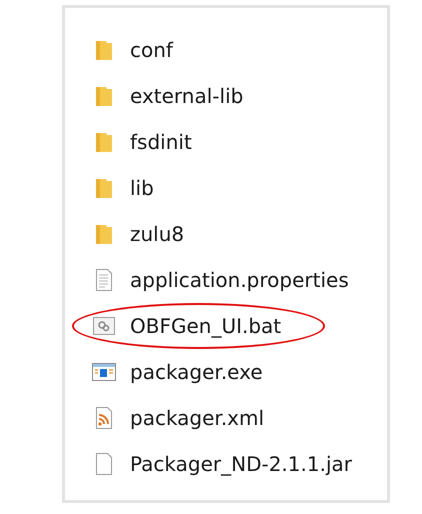  I want to click on rss-feed-icon, so click(104, 418).